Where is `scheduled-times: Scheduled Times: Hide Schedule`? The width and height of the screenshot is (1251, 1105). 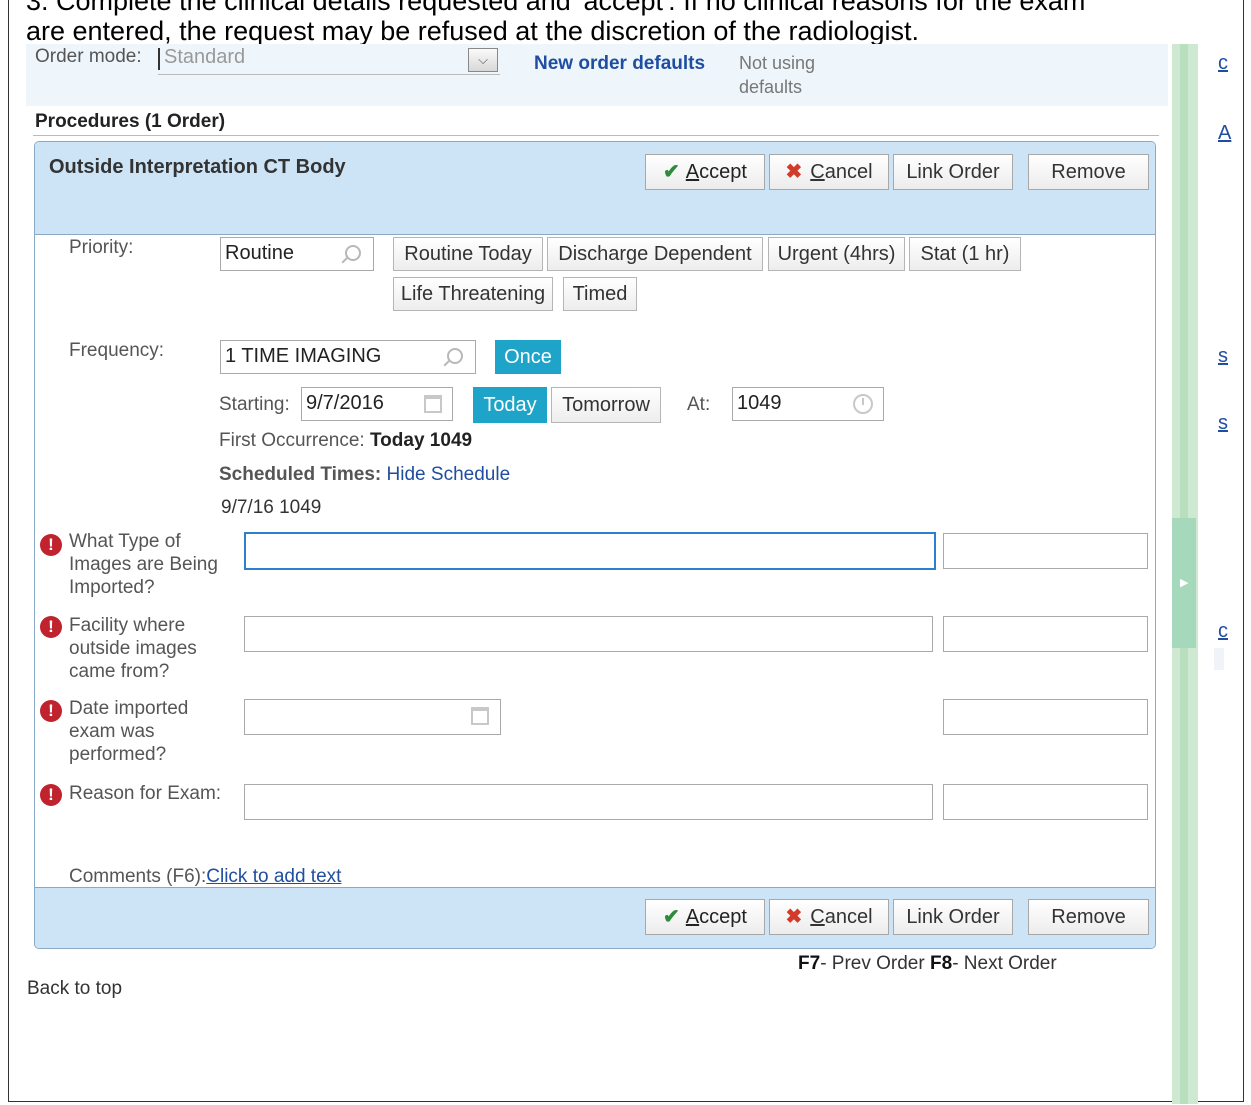
scheduled-times: Scheduled Times: Hide Schedule is located at coordinates (364, 475).